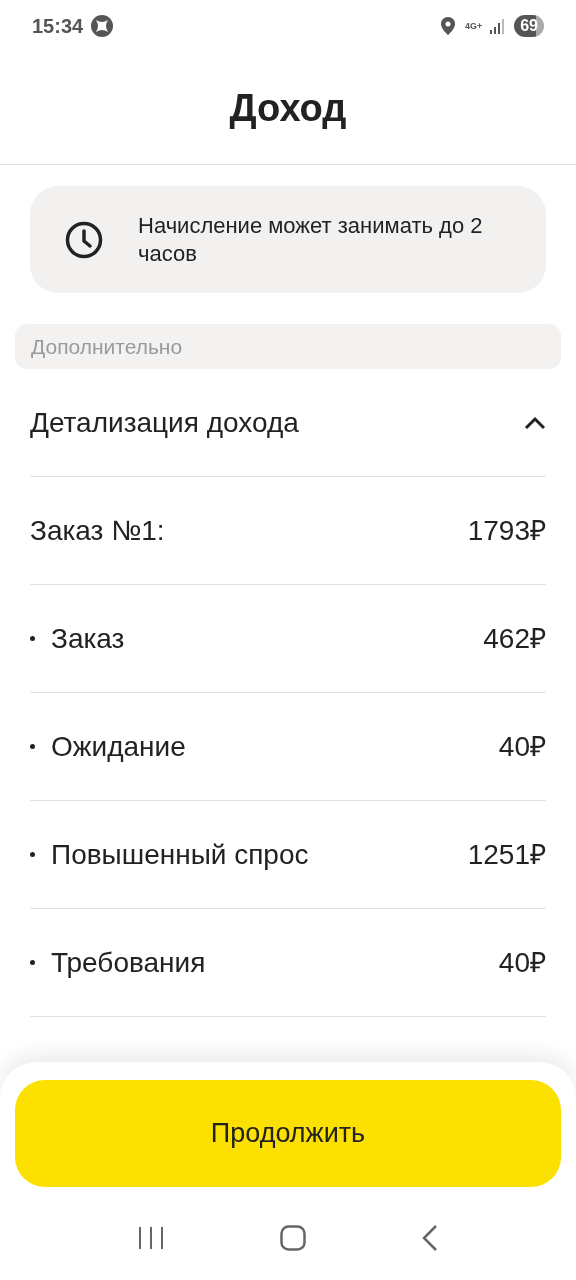 Image resolution: width=576 pixels, height=1280 pixels. I want to click on income-item-amount: 462₽, so click(514, 638).